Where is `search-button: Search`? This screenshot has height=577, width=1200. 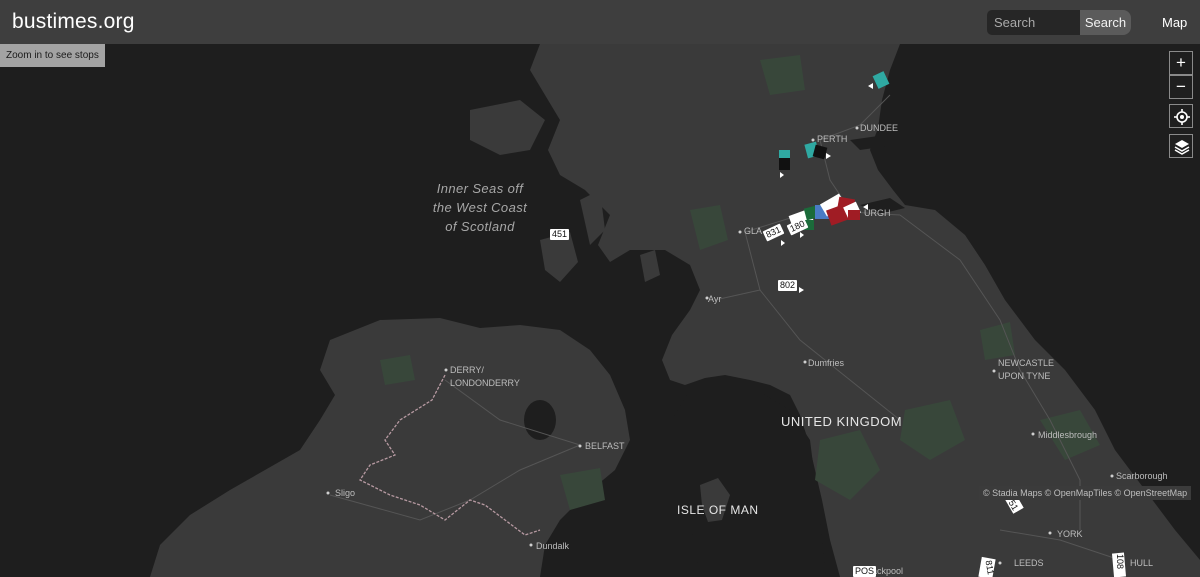
search-button: Search is located at coordinates (1105, 22).